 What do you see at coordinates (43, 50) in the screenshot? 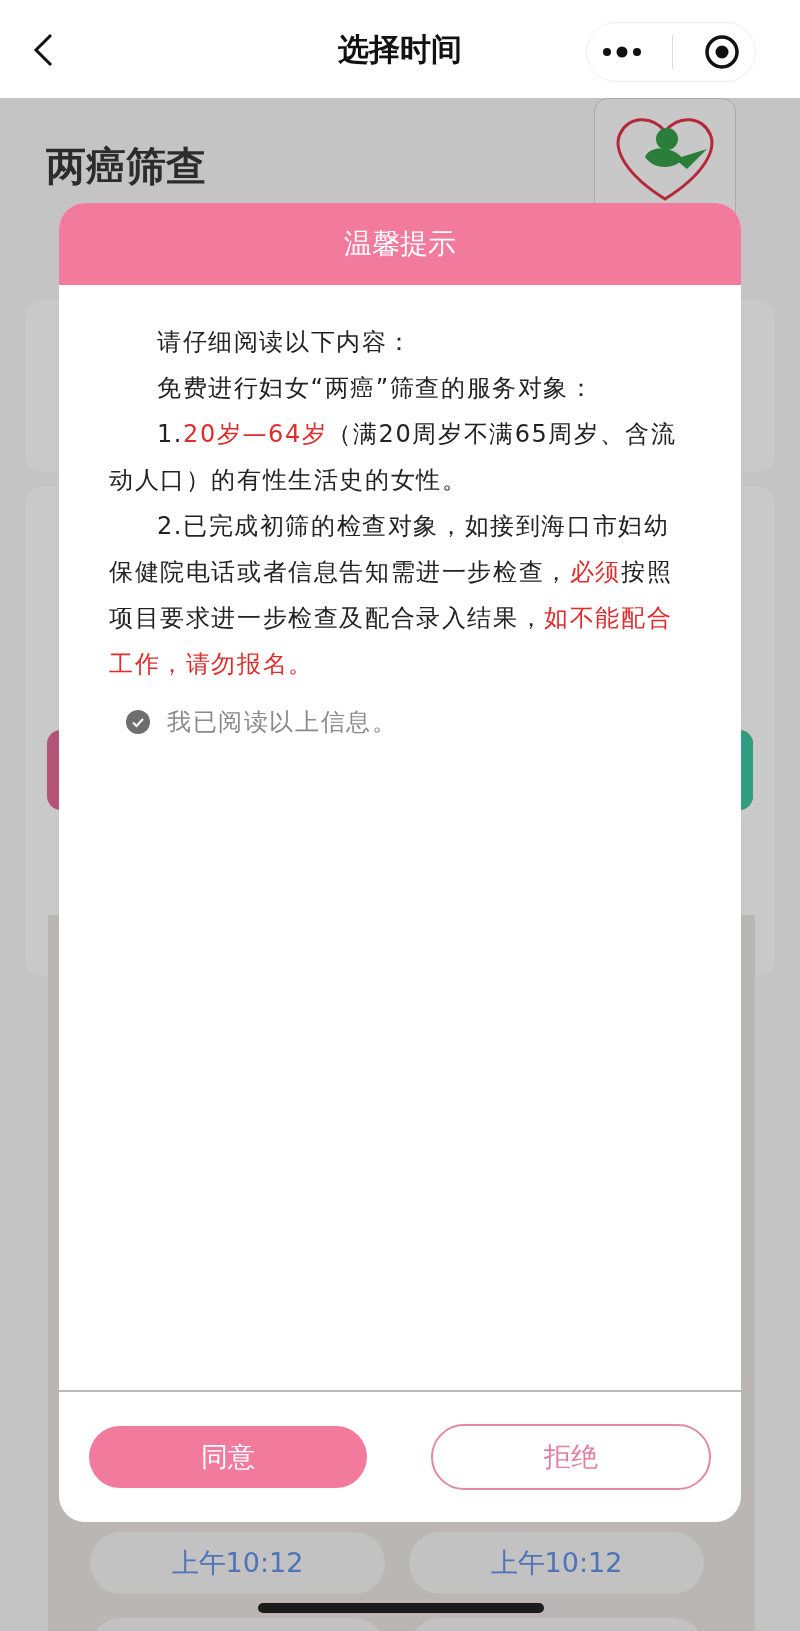
I see `back-icon` at bounding box center [43, 50].